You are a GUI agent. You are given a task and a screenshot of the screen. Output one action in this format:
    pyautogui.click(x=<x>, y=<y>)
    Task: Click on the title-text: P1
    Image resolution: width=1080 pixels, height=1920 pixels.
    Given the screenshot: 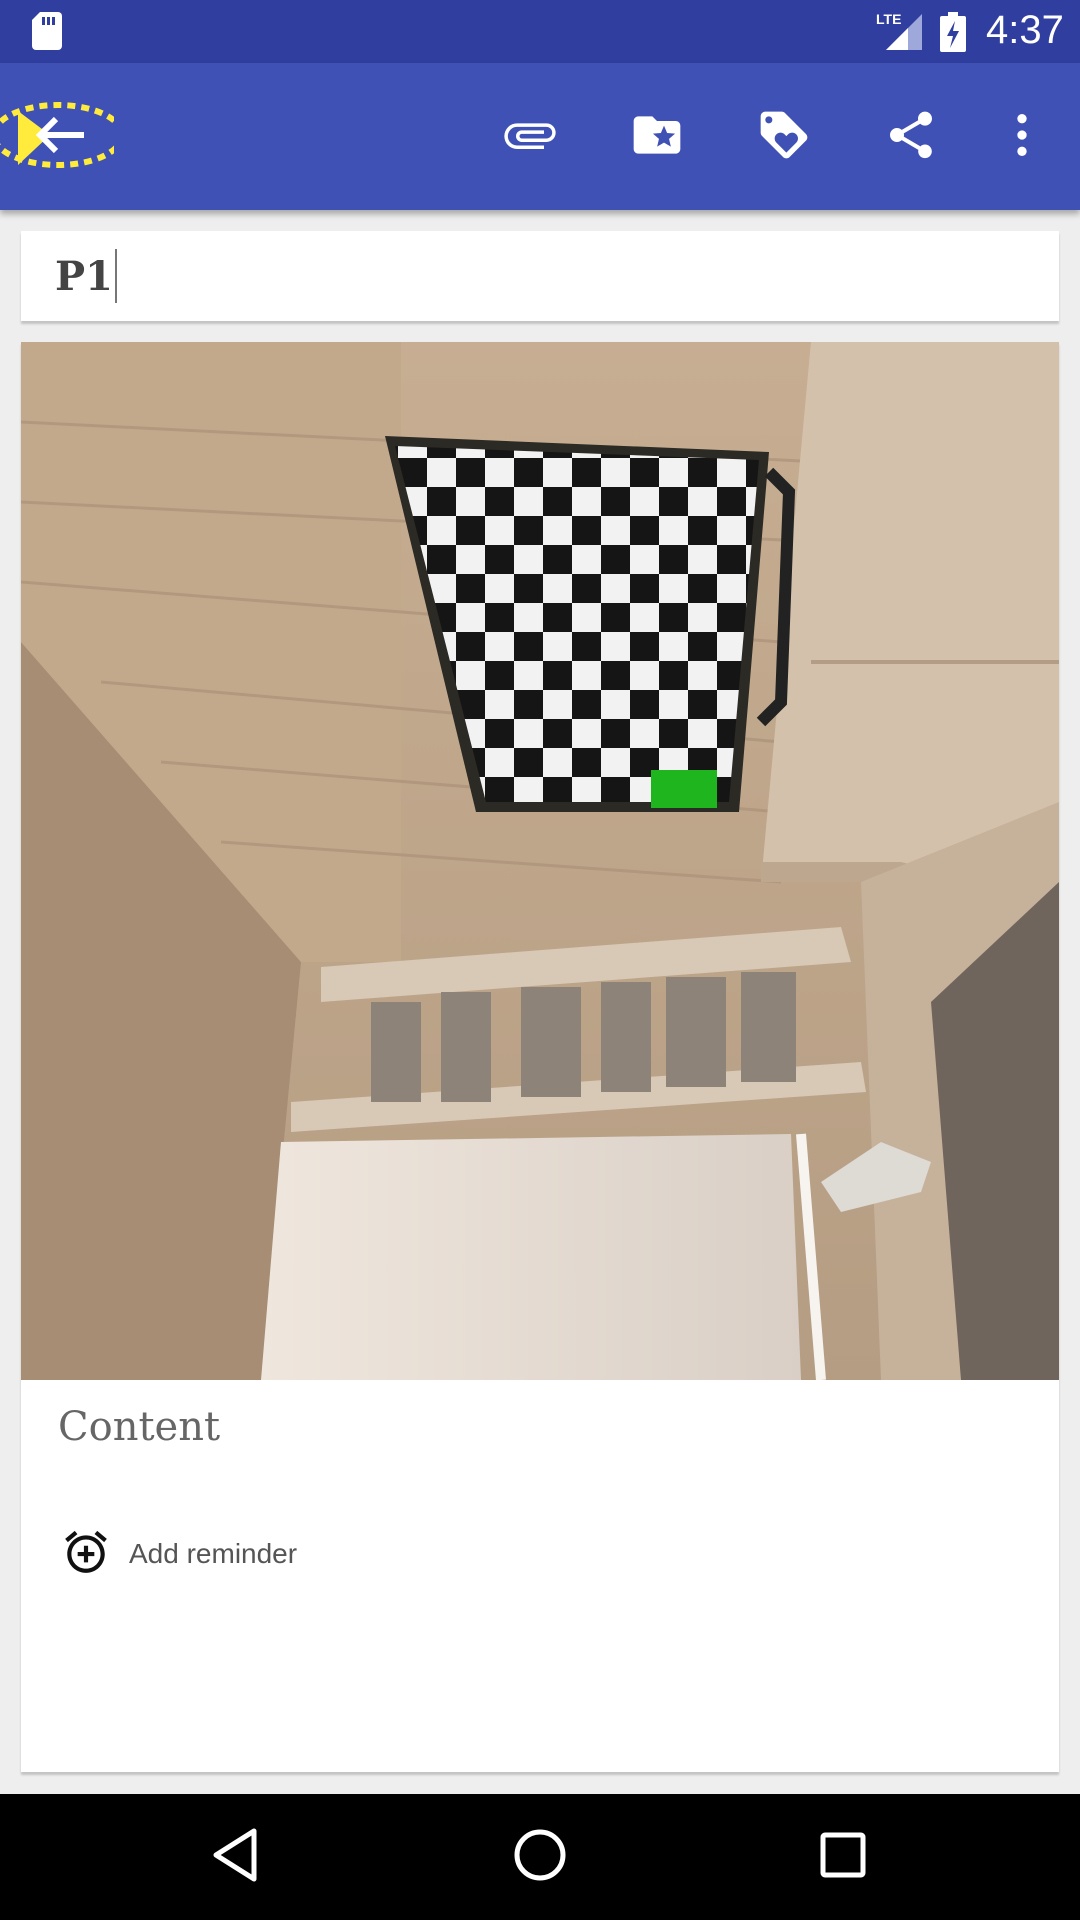 What is the action you would take?
    pyautogui.click(x=84, y=276)
    